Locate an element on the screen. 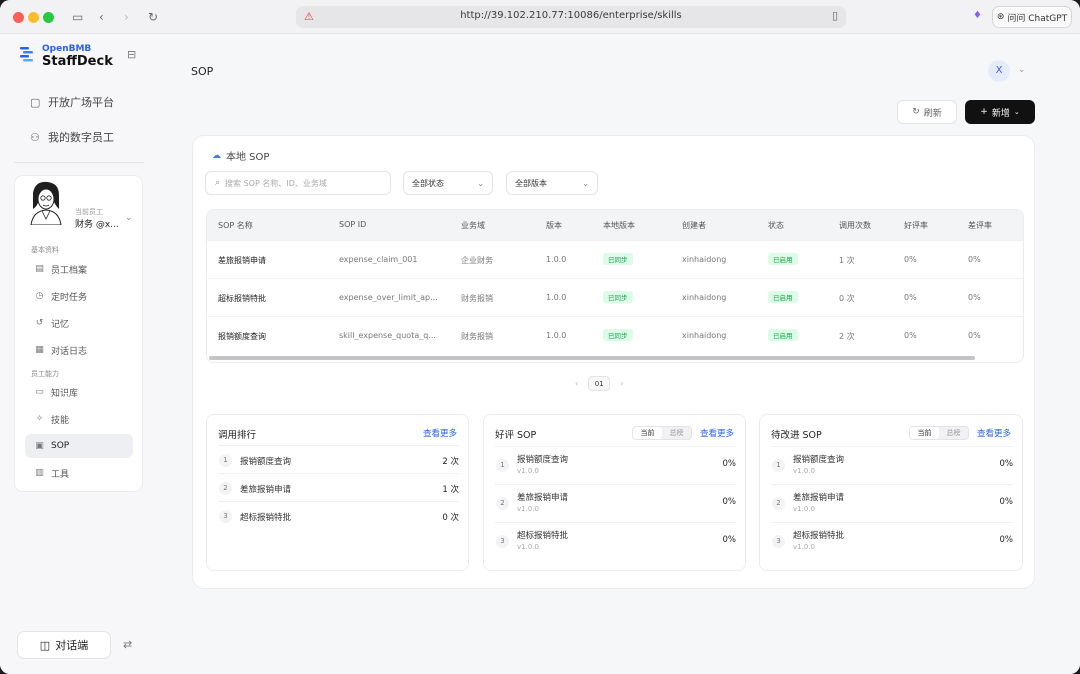 The image size is (1080, 674). chat-client-button: ◫ 对话端 is located at coordinates (64, 645).